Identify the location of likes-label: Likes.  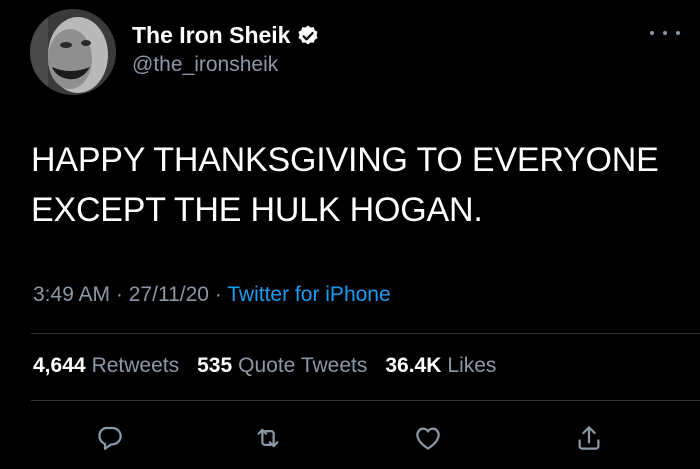
(472, 365).